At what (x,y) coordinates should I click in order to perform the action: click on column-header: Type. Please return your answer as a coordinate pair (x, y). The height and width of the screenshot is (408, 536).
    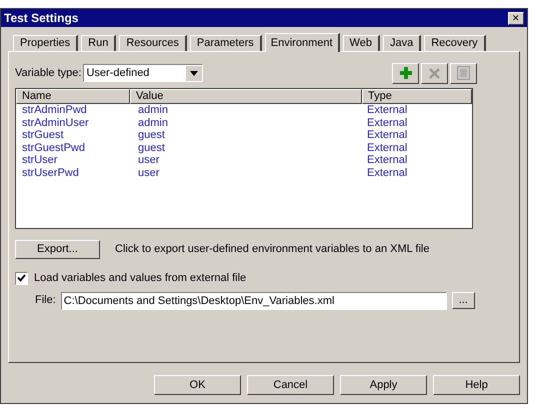
    Looking at the image, I should click on (417, 96).